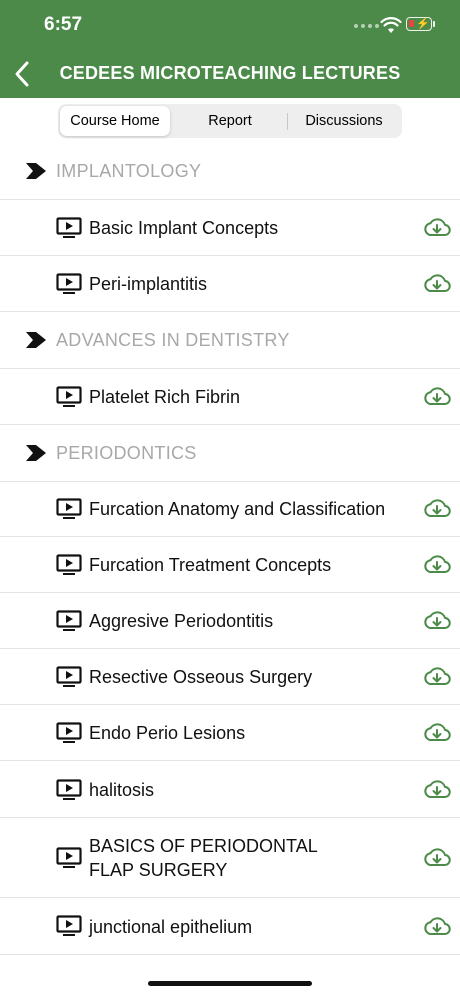  Describe the element at coordinates (122, 790) in the screenshot. I see `lecture-title: halitosis` at that location.